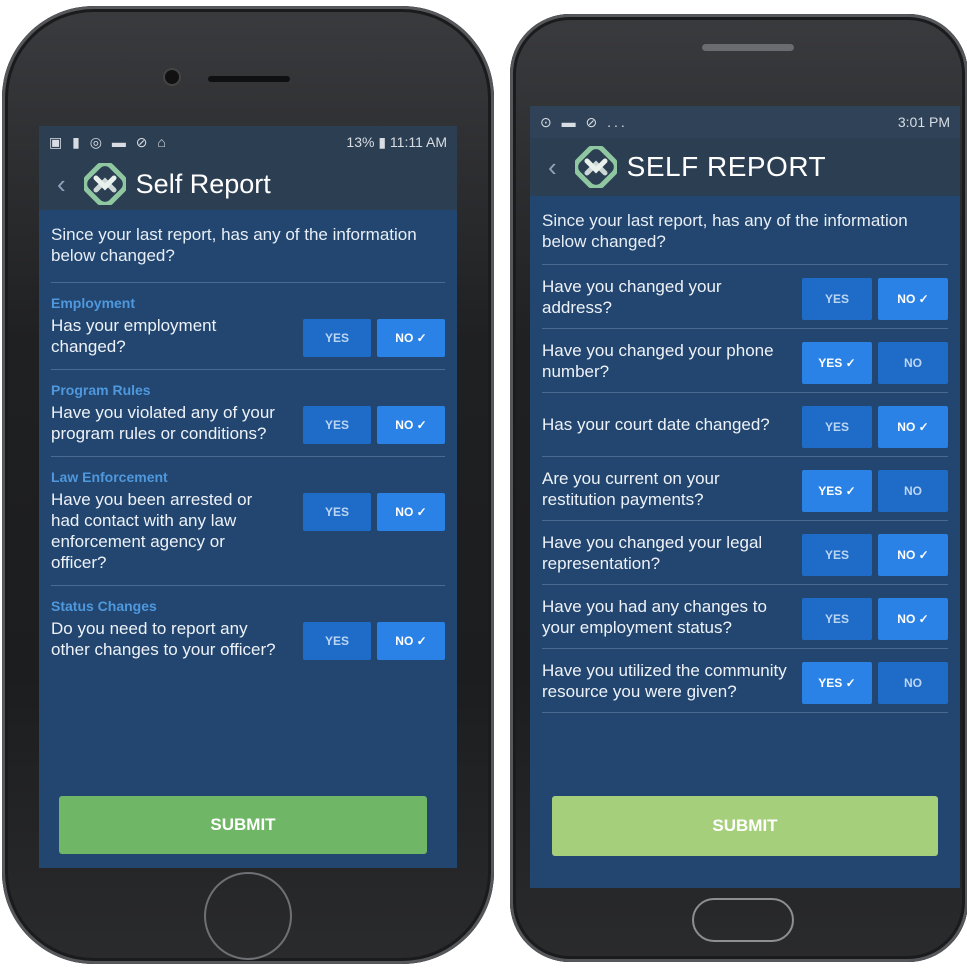  I want to click on question-row: Have you changed your address? YES NO ✓, so click(745, 297).